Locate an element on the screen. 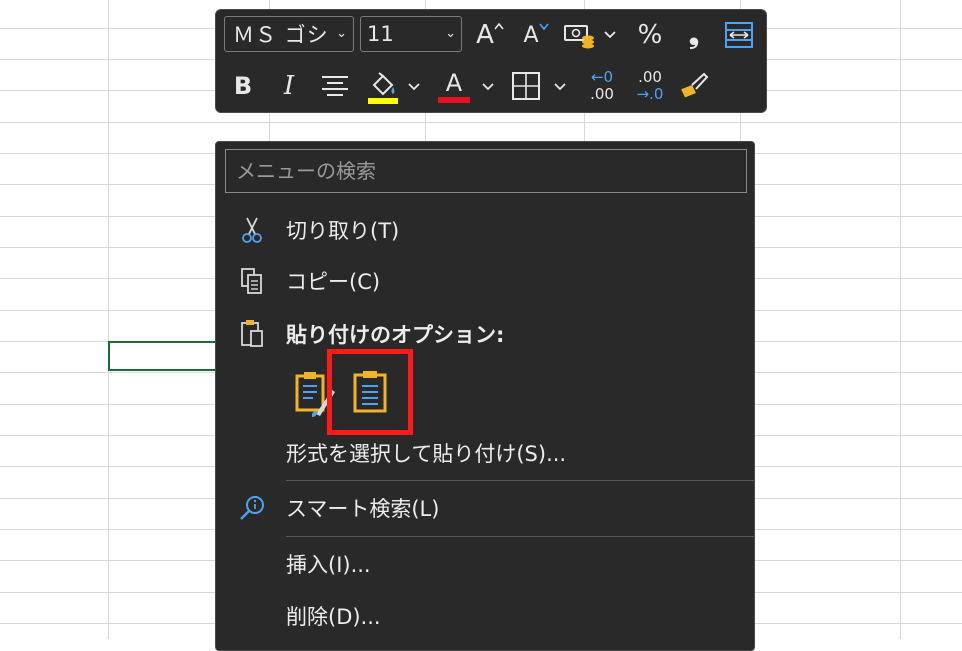  percent-style-button: % is located at coordinates (650, 35).